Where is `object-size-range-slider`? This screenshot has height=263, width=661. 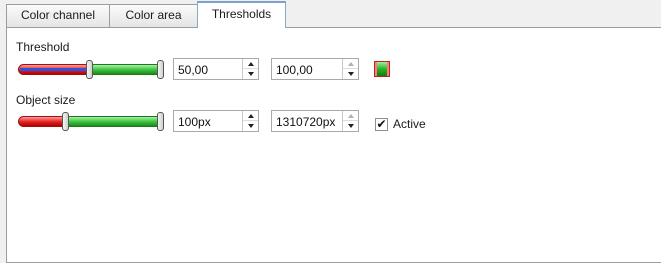
object-size-range-slider is located at coordinates (91, 121).